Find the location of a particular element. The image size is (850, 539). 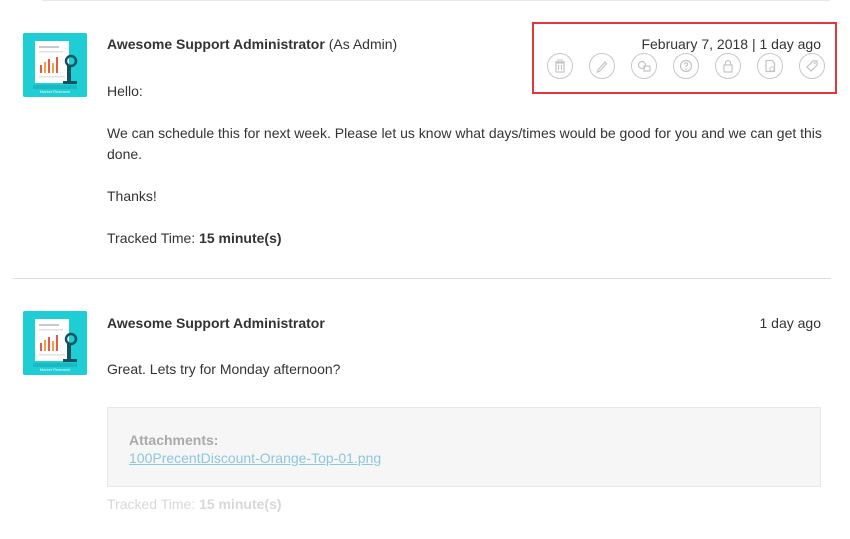

copy-icon is located at coordinates (770, 66).